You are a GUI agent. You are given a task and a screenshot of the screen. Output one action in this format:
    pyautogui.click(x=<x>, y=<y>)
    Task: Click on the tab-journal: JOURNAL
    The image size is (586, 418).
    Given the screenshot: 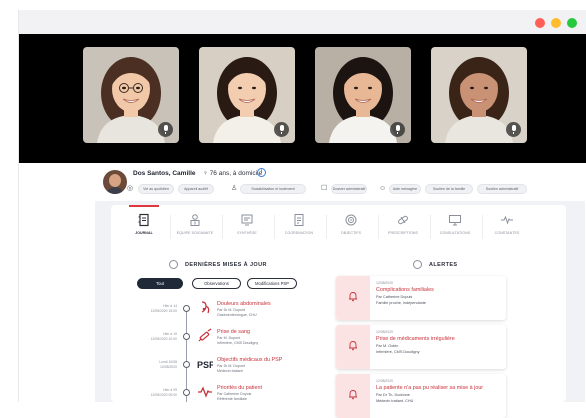 What is the action you would take?
    pyautogui.click(x=144, y=229)
    